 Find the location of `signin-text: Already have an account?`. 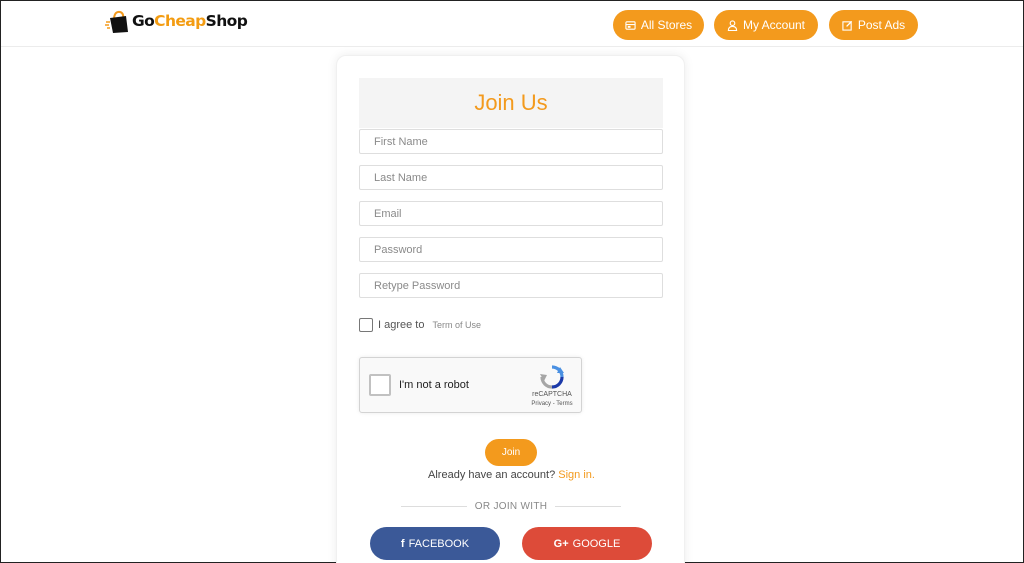

signin-text: Already have an account? is located at coordinates (492, 475).